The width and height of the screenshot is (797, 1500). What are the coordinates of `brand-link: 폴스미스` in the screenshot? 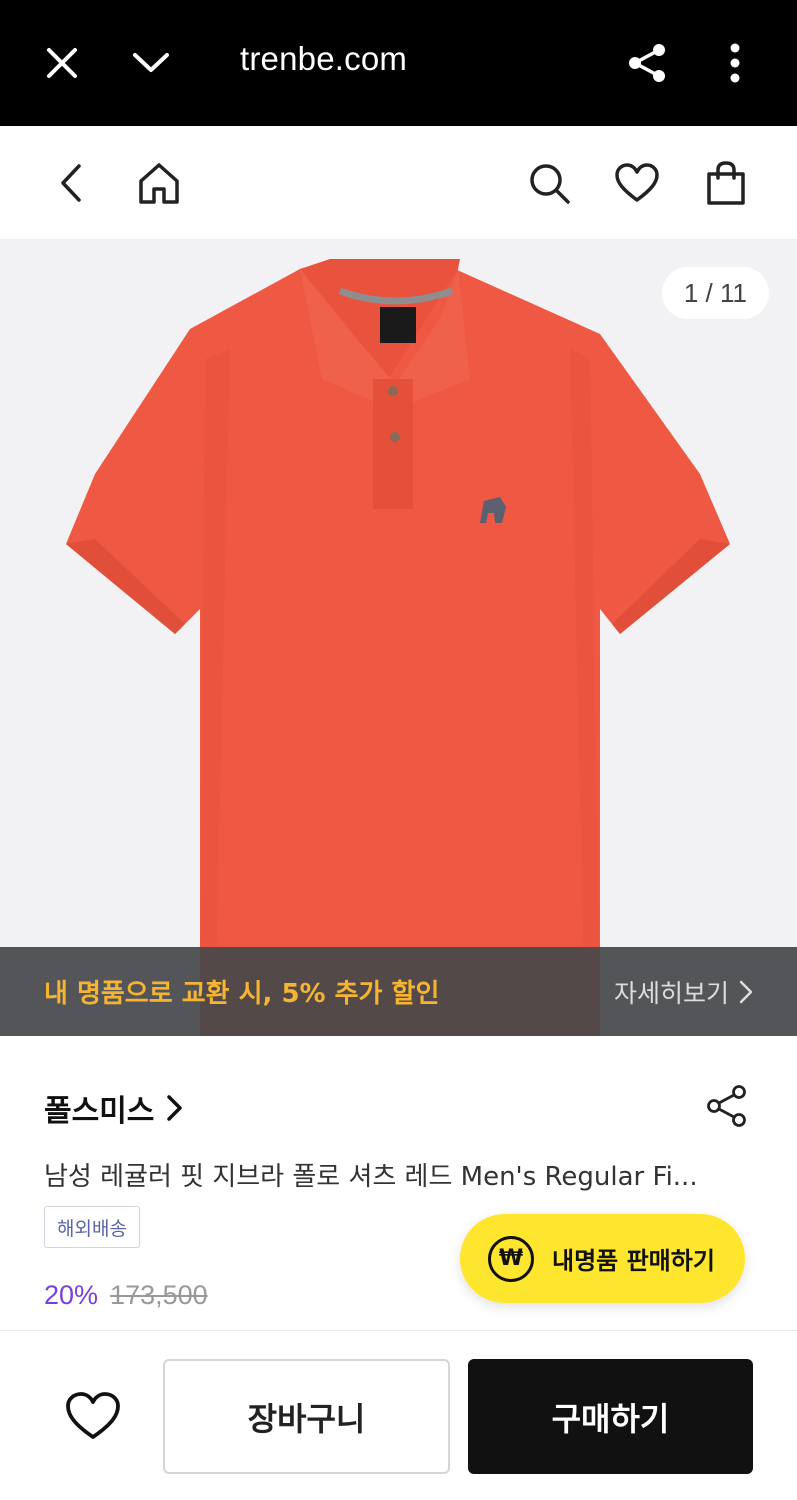 It's located at (114, 1108).